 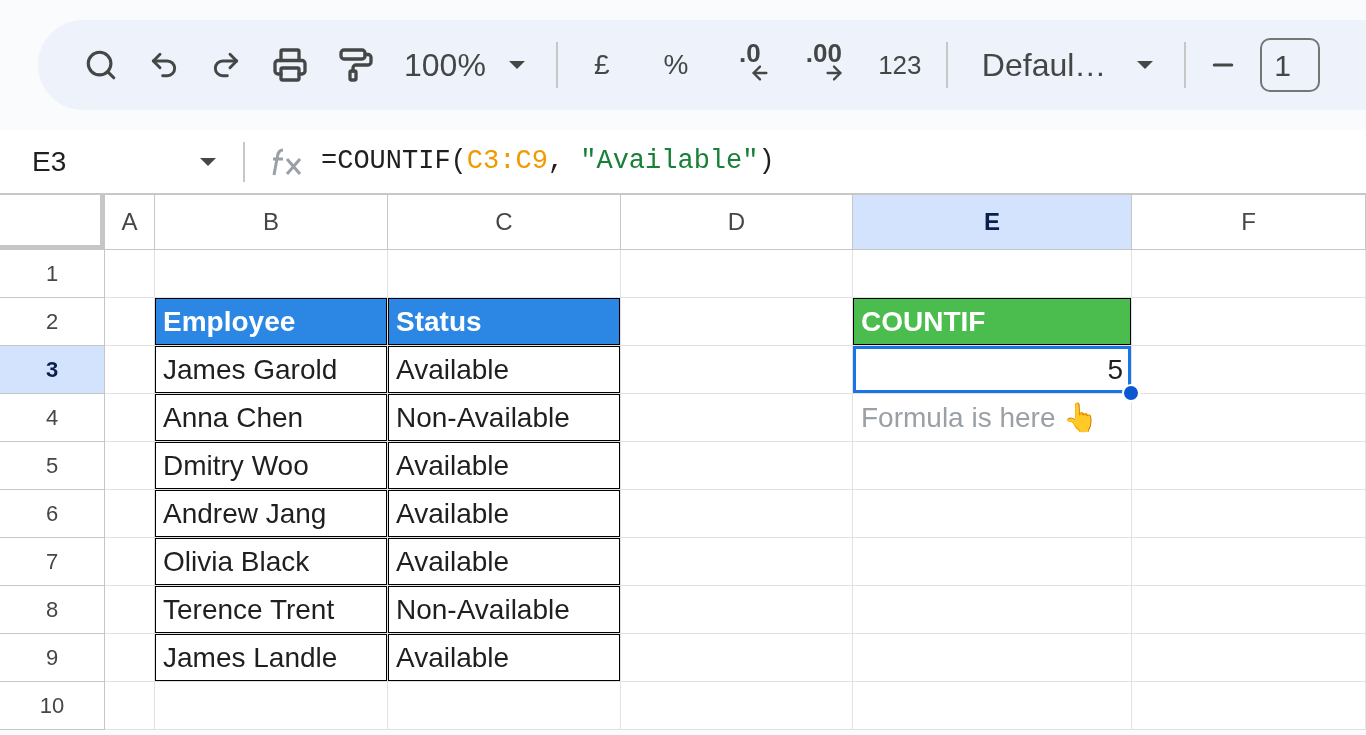 I want to click on select-all-corner, so click(x=52, y=222).